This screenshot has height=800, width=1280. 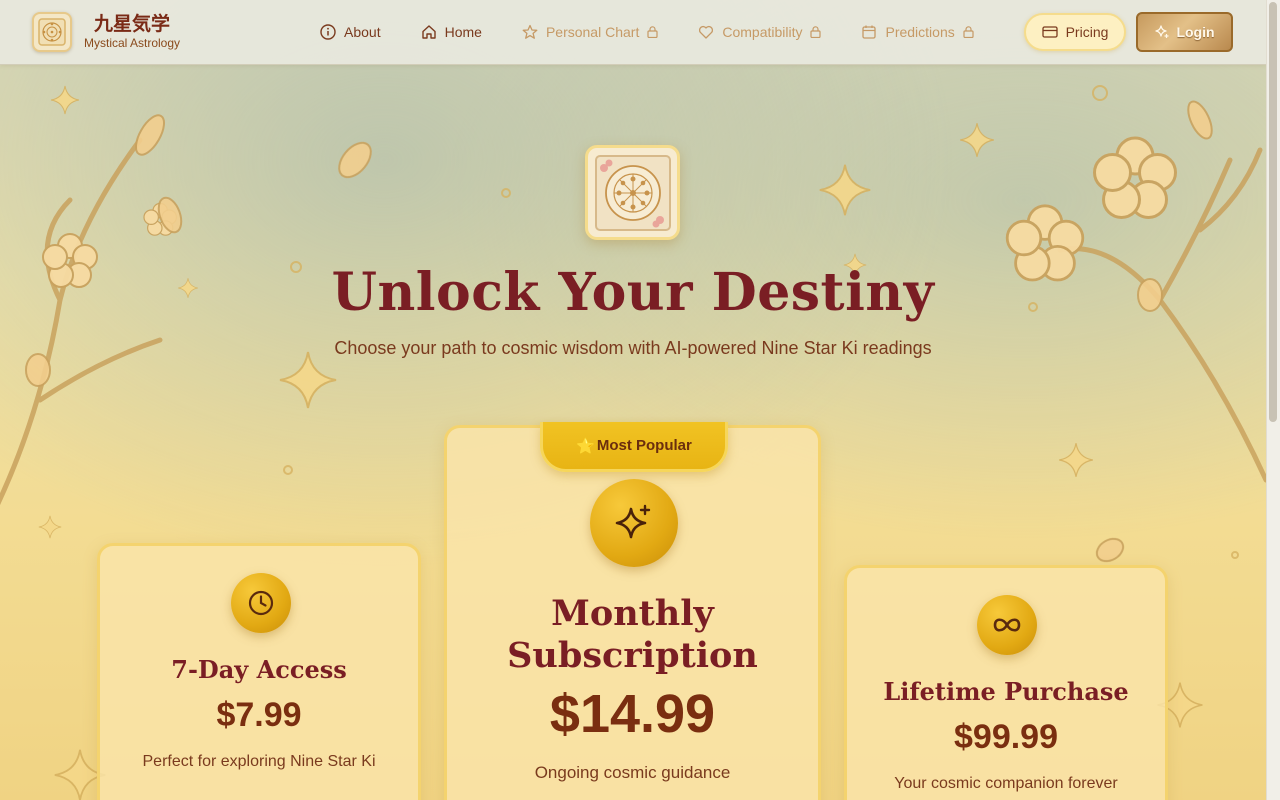 I want to click on plan-title: Lifetime Purchase, so click(x=1006, y=691).